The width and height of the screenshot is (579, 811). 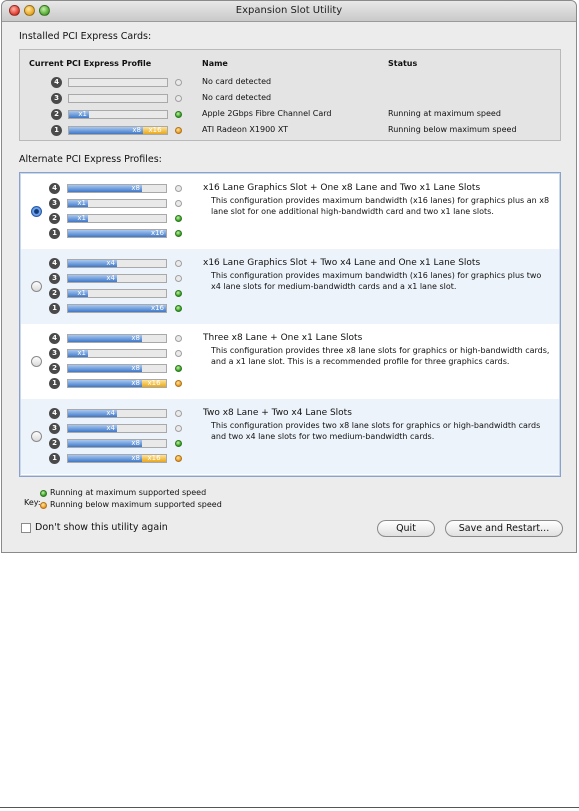 I want to click on lane-bar, so click(x=118, y=98).